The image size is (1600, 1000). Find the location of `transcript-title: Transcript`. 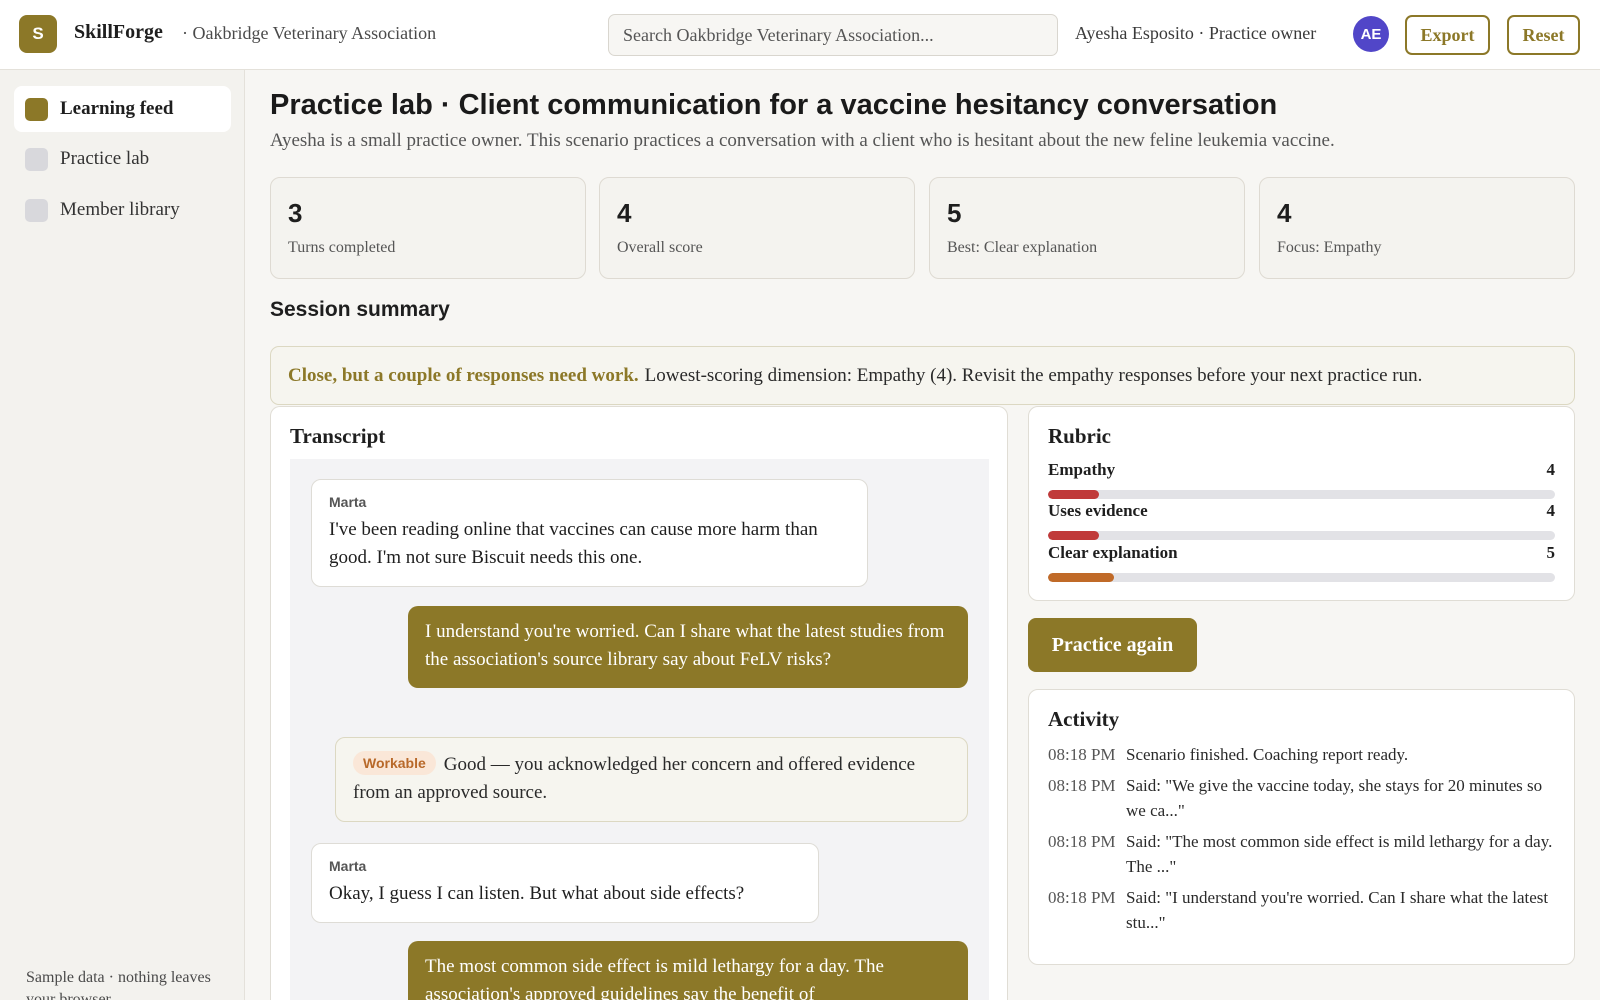

transcript-title: Transcript is located at coordinates (338, 436).